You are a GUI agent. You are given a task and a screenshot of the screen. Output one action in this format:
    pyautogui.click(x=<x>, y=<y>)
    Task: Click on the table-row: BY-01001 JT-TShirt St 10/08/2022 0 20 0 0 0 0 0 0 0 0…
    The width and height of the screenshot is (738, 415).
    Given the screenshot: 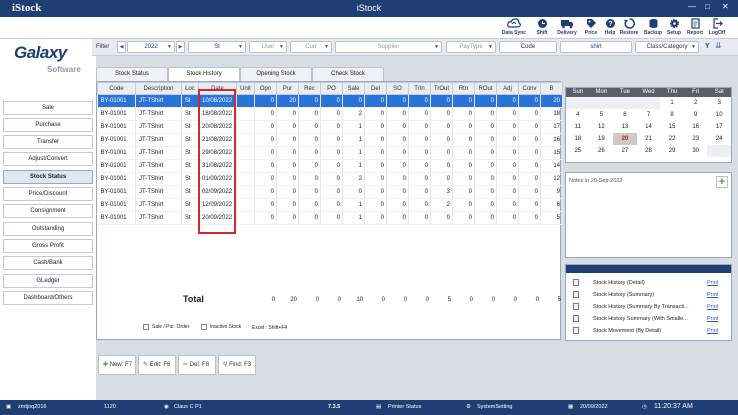 What is the action you would take?
    pyautogui.click(x=330, y=101)
    